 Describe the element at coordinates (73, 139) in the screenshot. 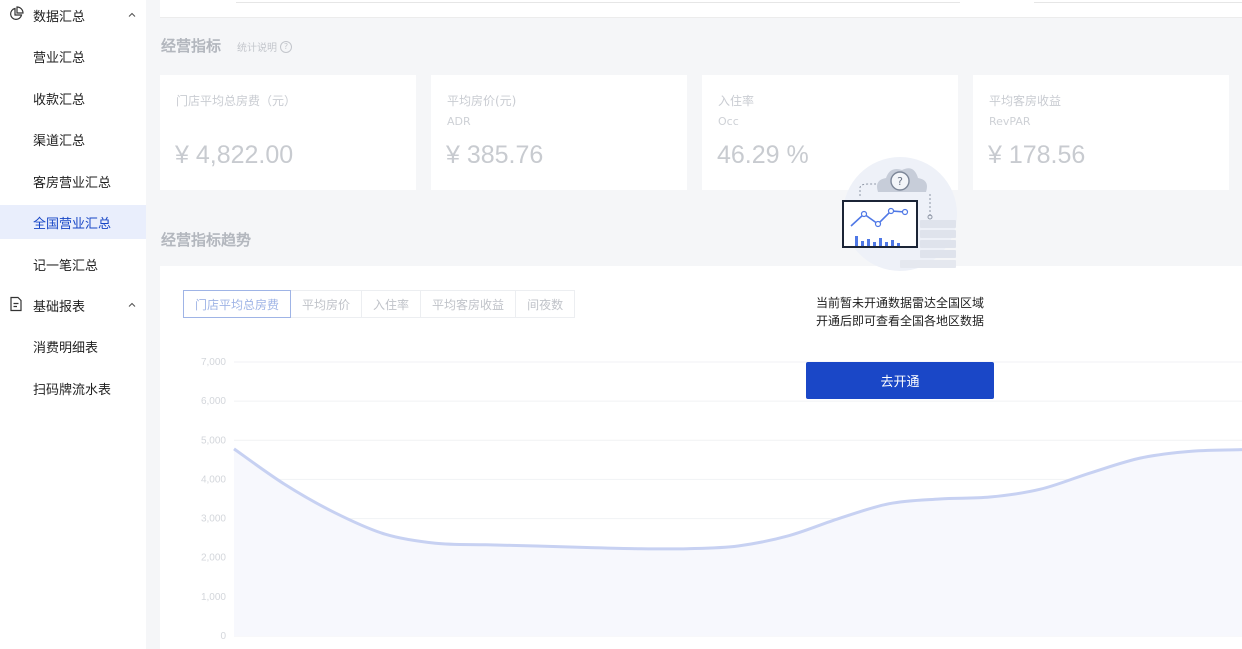

I see `sidebar-item-channel-summary: 渠道汇总` at that location.